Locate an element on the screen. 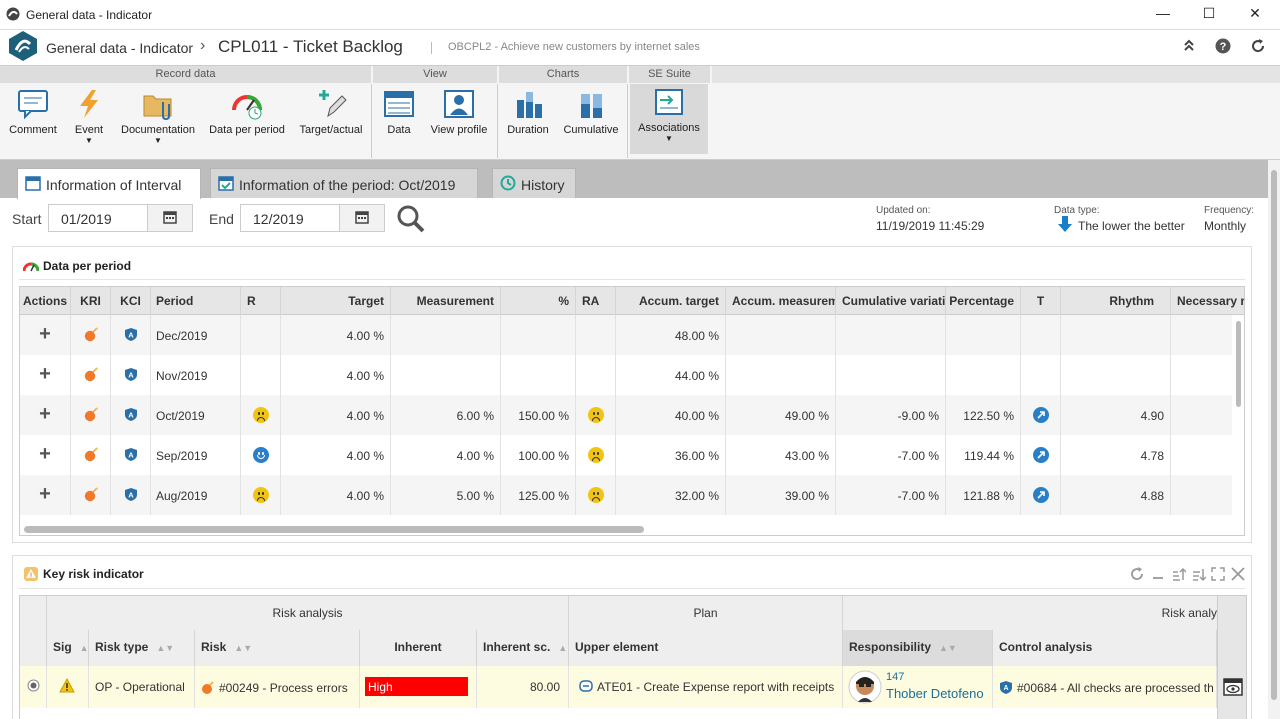  view-eye-icon is located at coordinates (1233, 688).